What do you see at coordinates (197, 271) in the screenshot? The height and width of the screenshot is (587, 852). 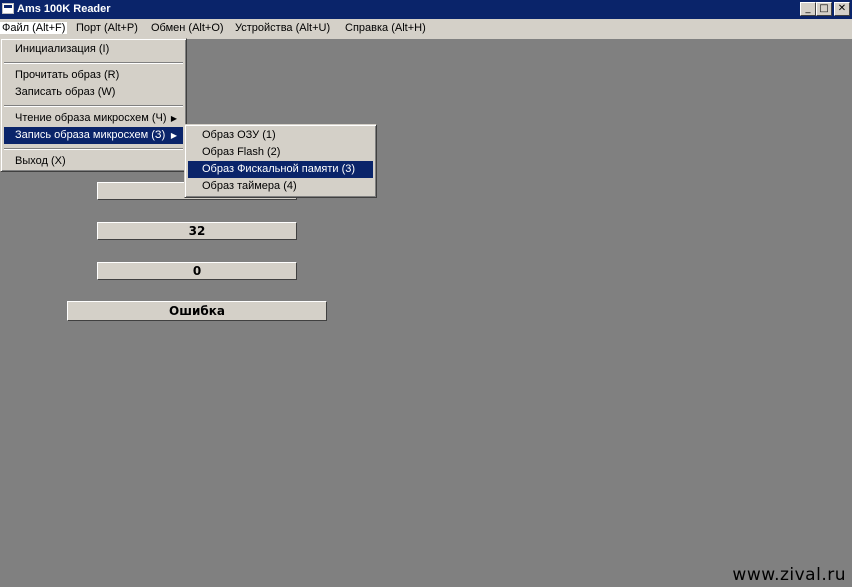 I see `value-field-3: 0` at bounding box center [197, 271].